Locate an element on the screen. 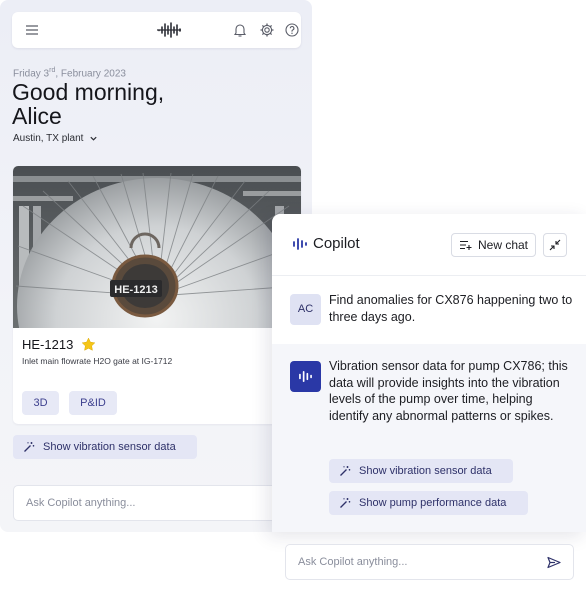  show-vibration-button: Show vibration sensor data is located at coordinates (105, 447).